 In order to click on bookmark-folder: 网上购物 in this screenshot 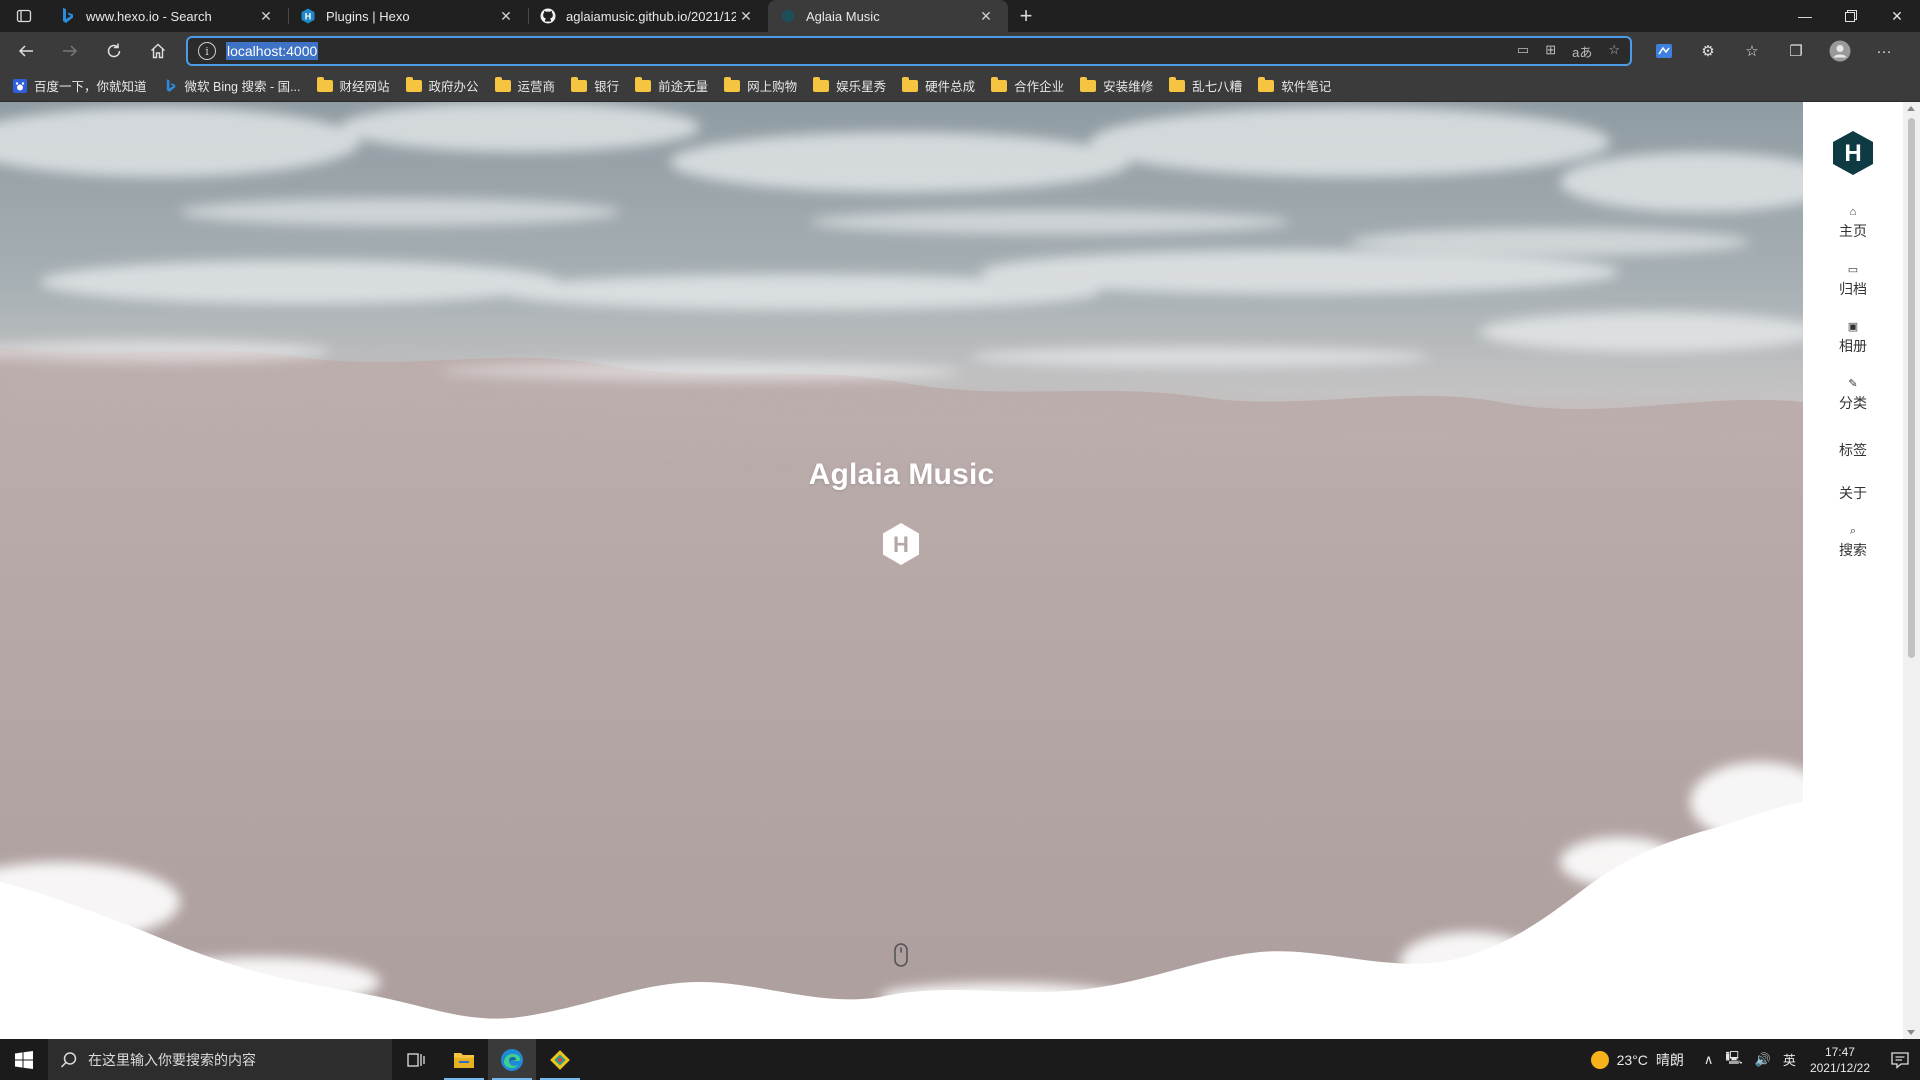, I will do `click(760, 85)`.